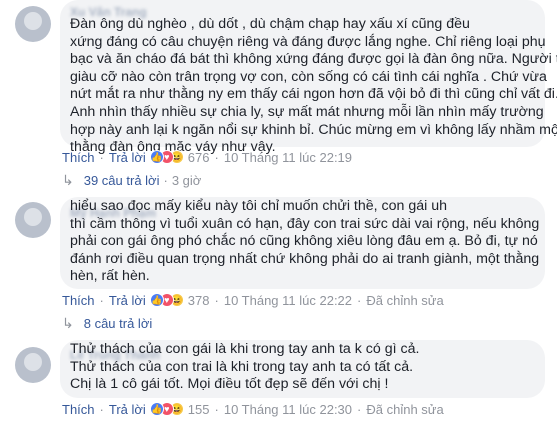 The height and width of the screenshot is (426, 557). What do you see at coordinates (199, 300) in the screenshot?
I see `reaction-count: 378` at bounding box center [199, 300].